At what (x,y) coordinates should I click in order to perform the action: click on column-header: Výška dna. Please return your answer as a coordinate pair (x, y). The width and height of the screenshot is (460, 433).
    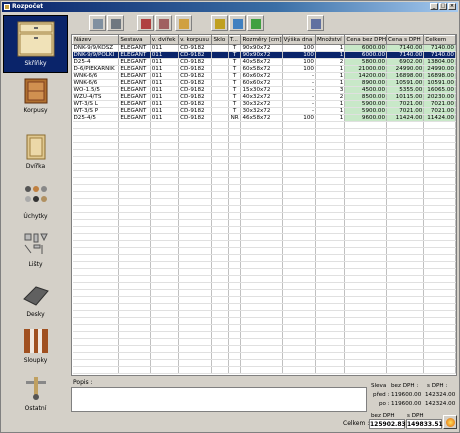
    Looking at the image, I should click on (298, 40).